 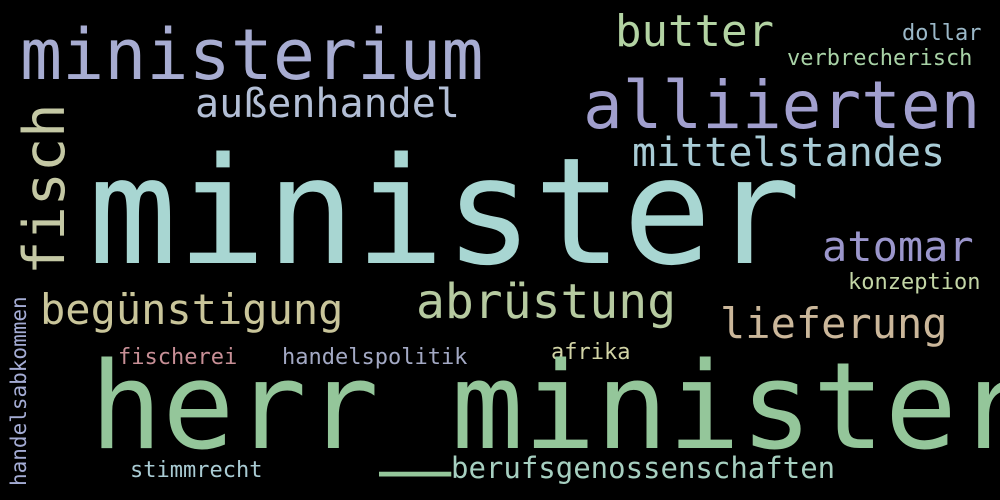 What do you see at coordinates (914, 282) in the screenshot?
I see `word-konzeption: konzeption` at bounding box center [914, 282].